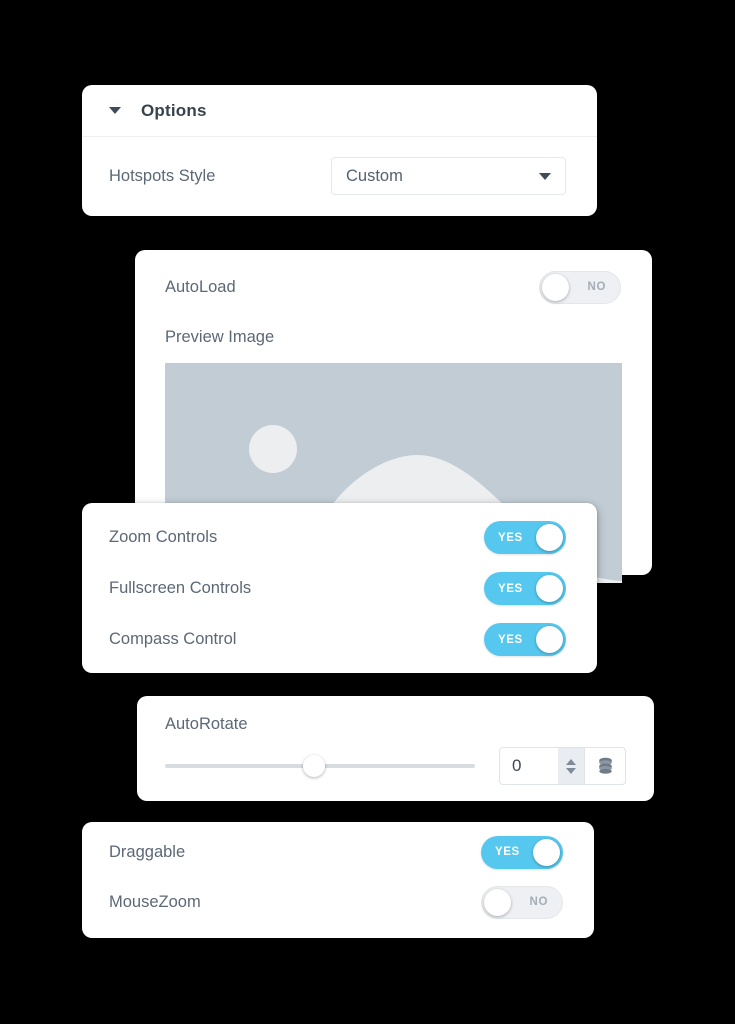  What do you see at coordinates (162, 175) in the screenshot?
I see `hotspots-style-label: Hotspots Style` at bounding box center [162, 175].